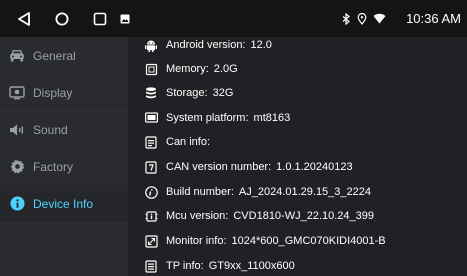 The height and width of the screenshot is (276, 467). What do you see at coordinates (53, 92) in the screenshot?
I see `sidebar-item-label: Display` at bounding box center [53, 92].